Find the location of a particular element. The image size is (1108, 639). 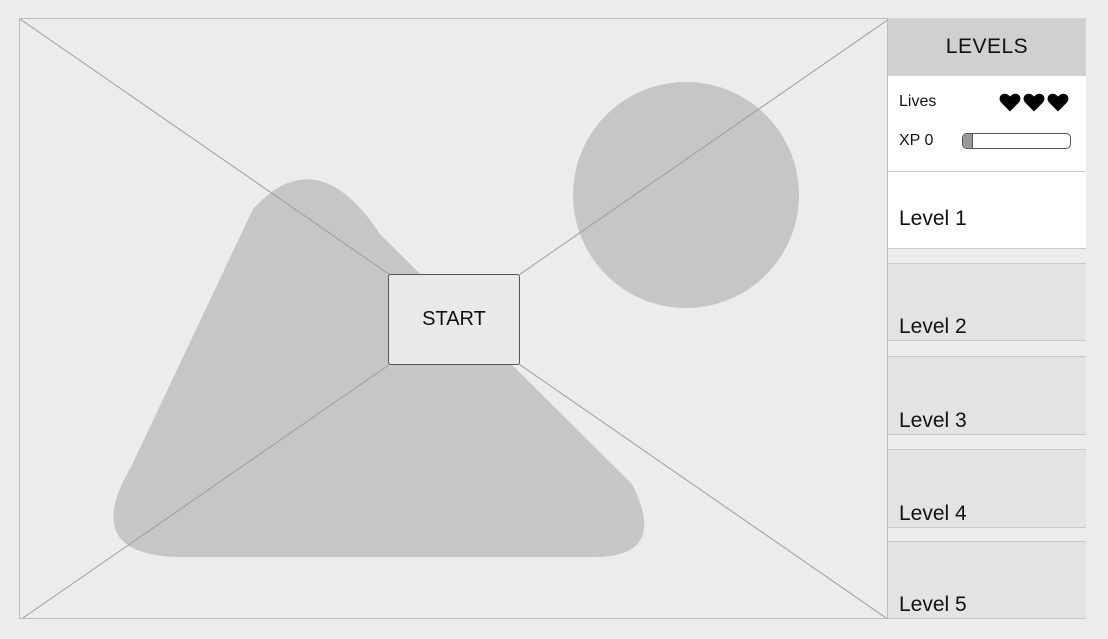

stats-panel: Lives XP 0 is located at coordinates (987, 123).